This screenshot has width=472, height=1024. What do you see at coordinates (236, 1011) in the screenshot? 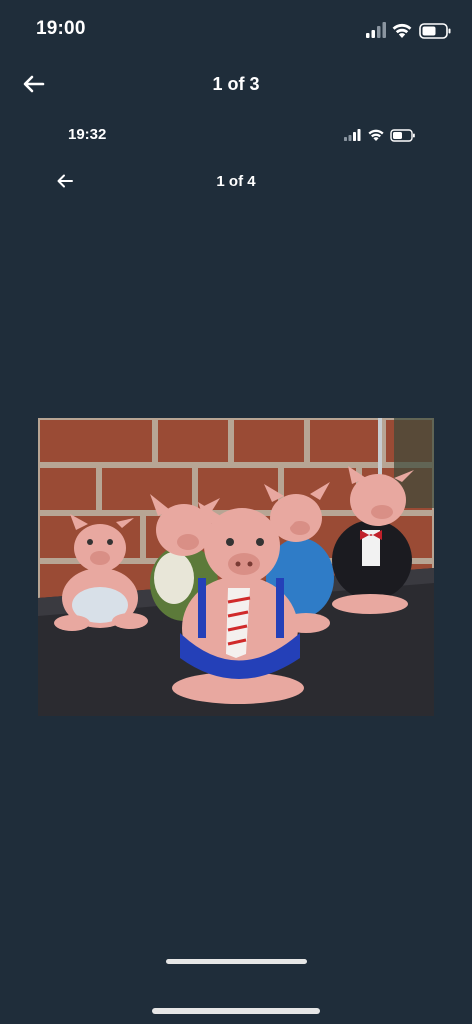
I see `home-indicator-outer` at bounding box center [236, 1011].